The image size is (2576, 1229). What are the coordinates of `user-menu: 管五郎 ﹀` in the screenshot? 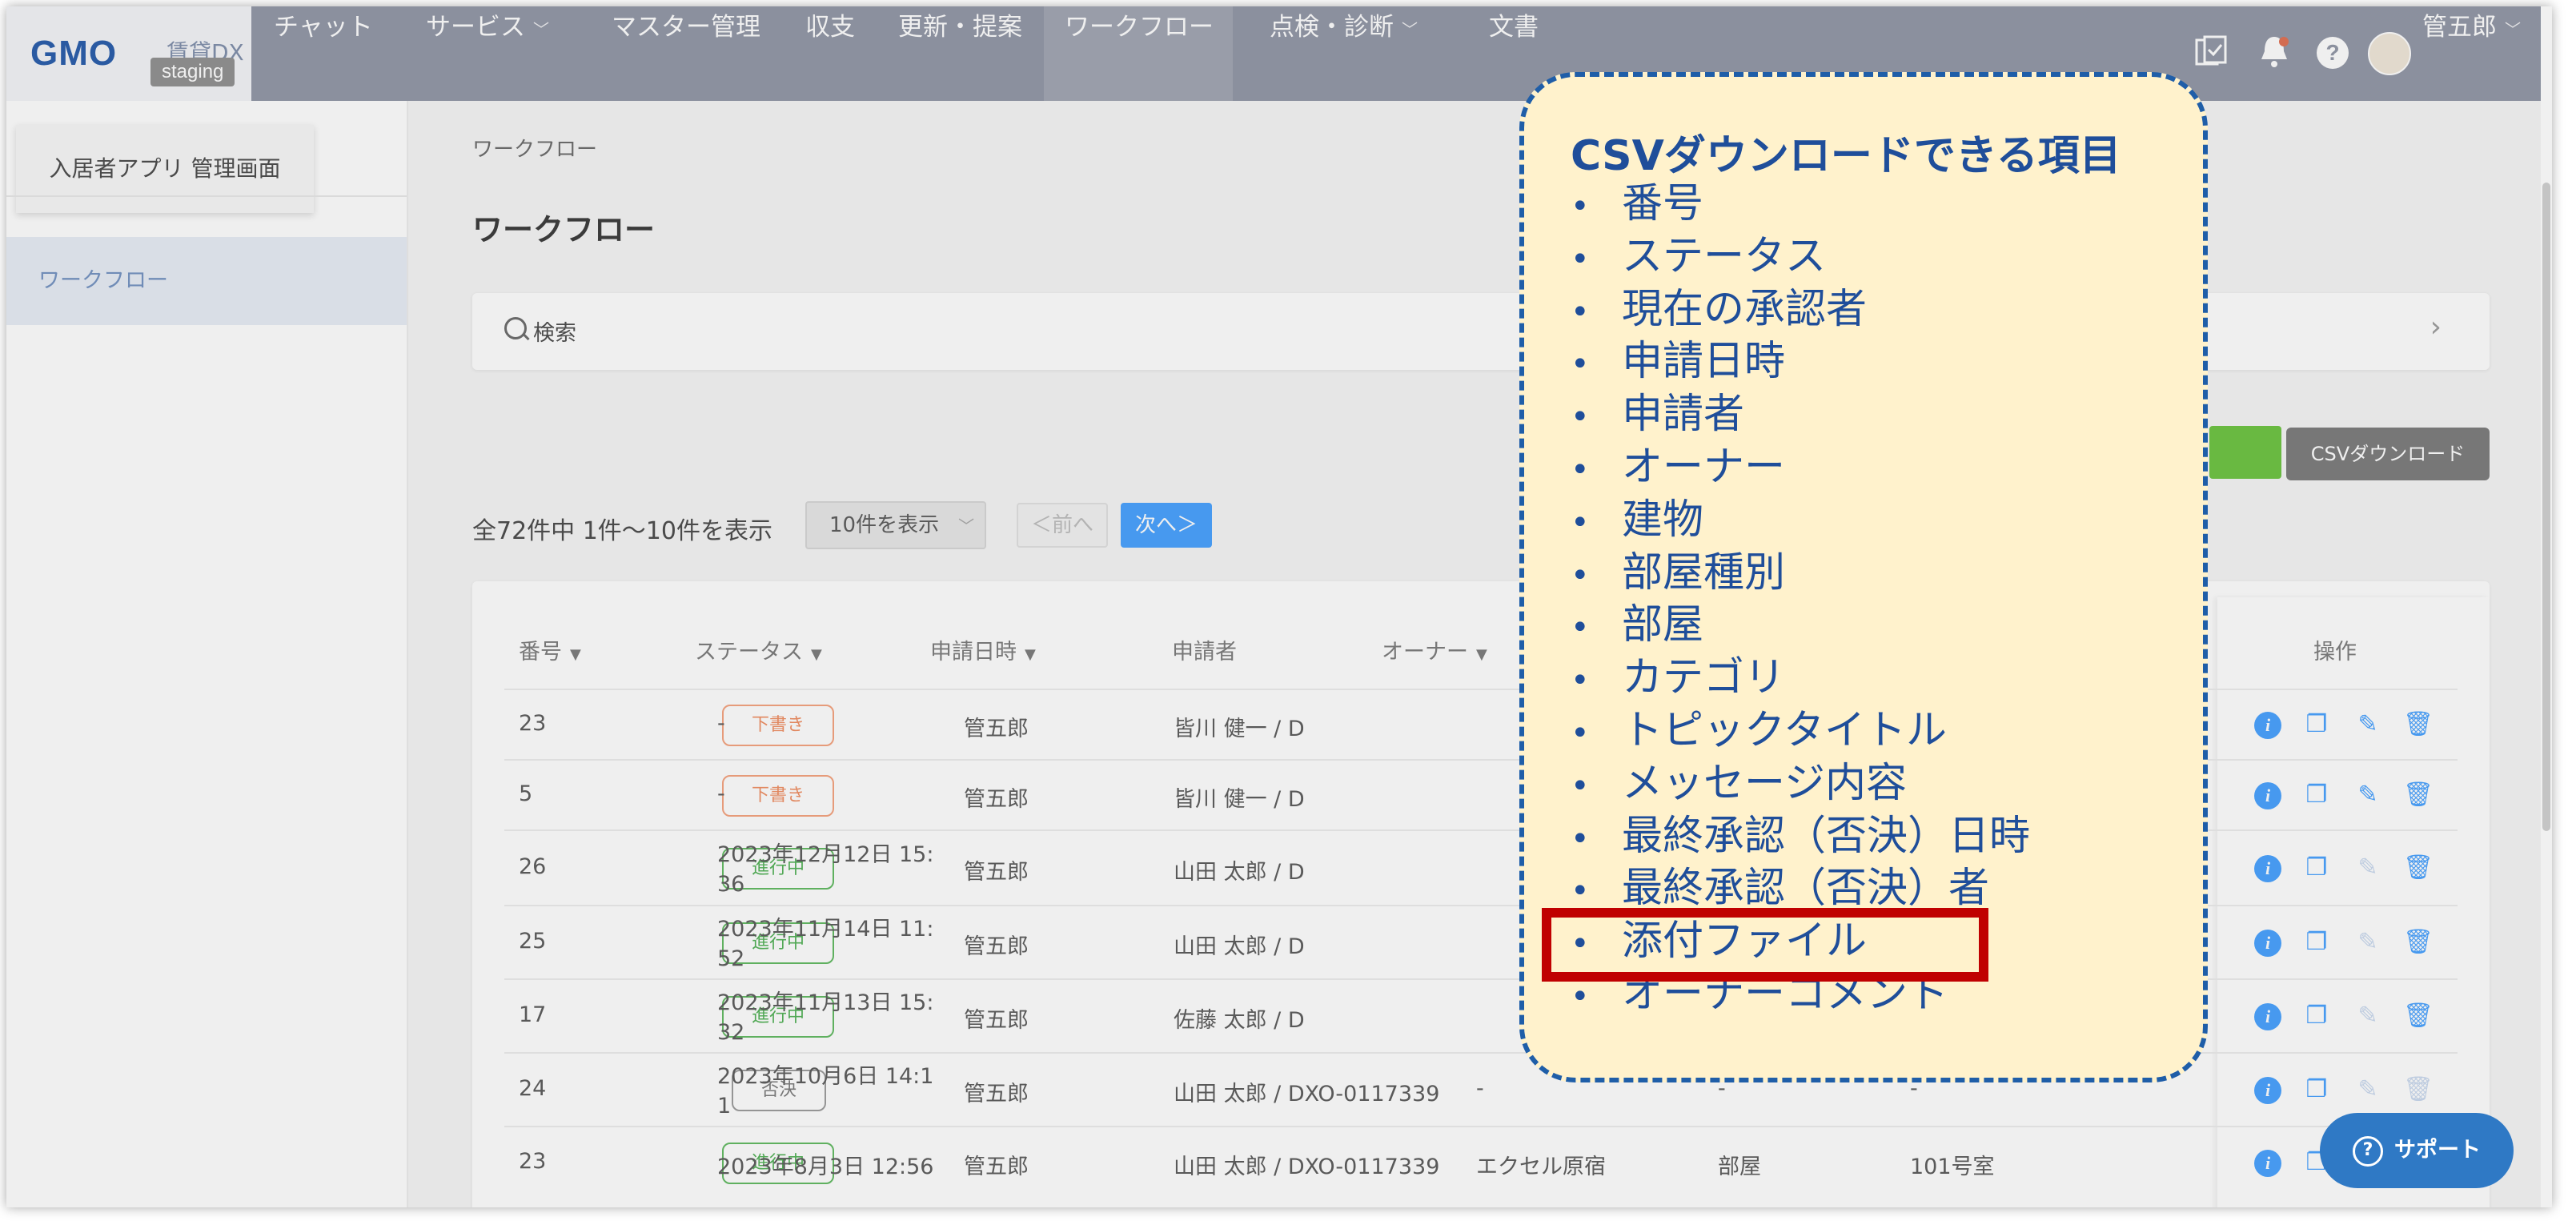 It's located at (2471, 53).